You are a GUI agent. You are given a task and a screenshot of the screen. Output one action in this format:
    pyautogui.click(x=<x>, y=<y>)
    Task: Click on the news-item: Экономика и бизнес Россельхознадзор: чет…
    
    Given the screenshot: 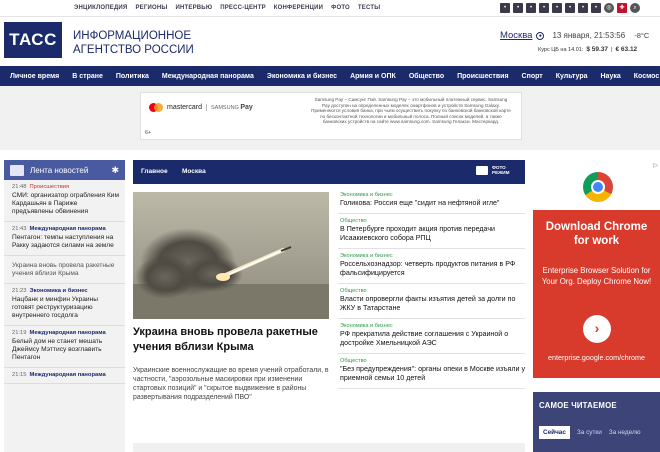 What is the action you would take?
    pyautogui.click(x=431, y=268)
    